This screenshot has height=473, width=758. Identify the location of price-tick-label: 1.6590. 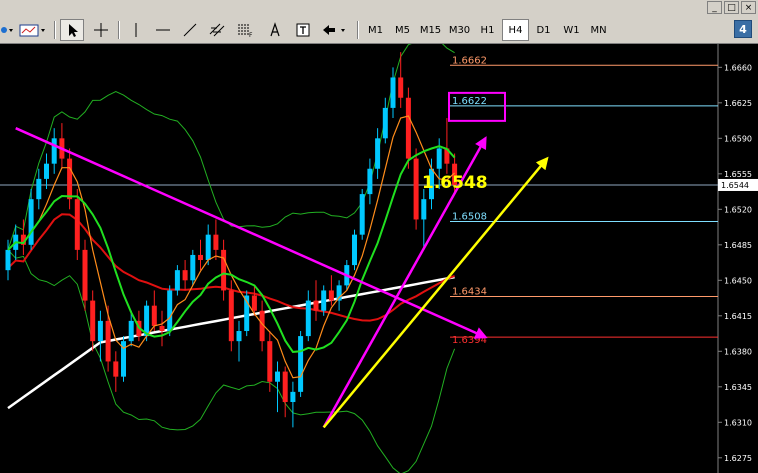
(738, 138).